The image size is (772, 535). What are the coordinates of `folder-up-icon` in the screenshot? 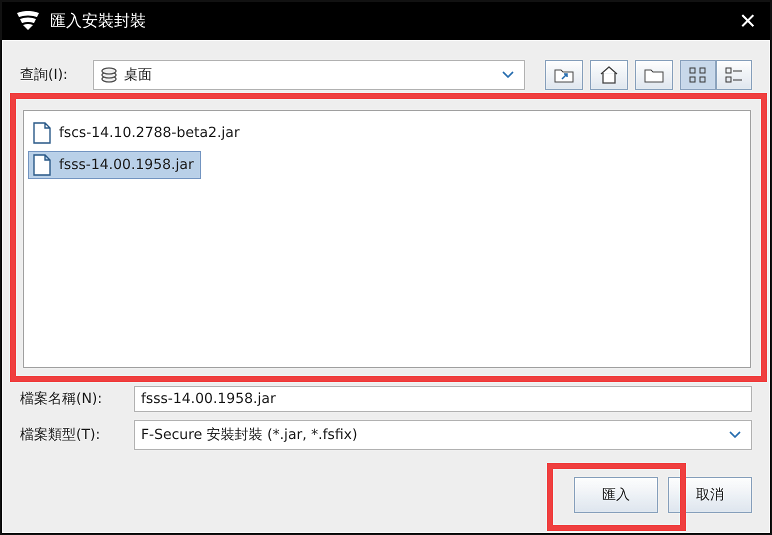 It's located at (564, 75).